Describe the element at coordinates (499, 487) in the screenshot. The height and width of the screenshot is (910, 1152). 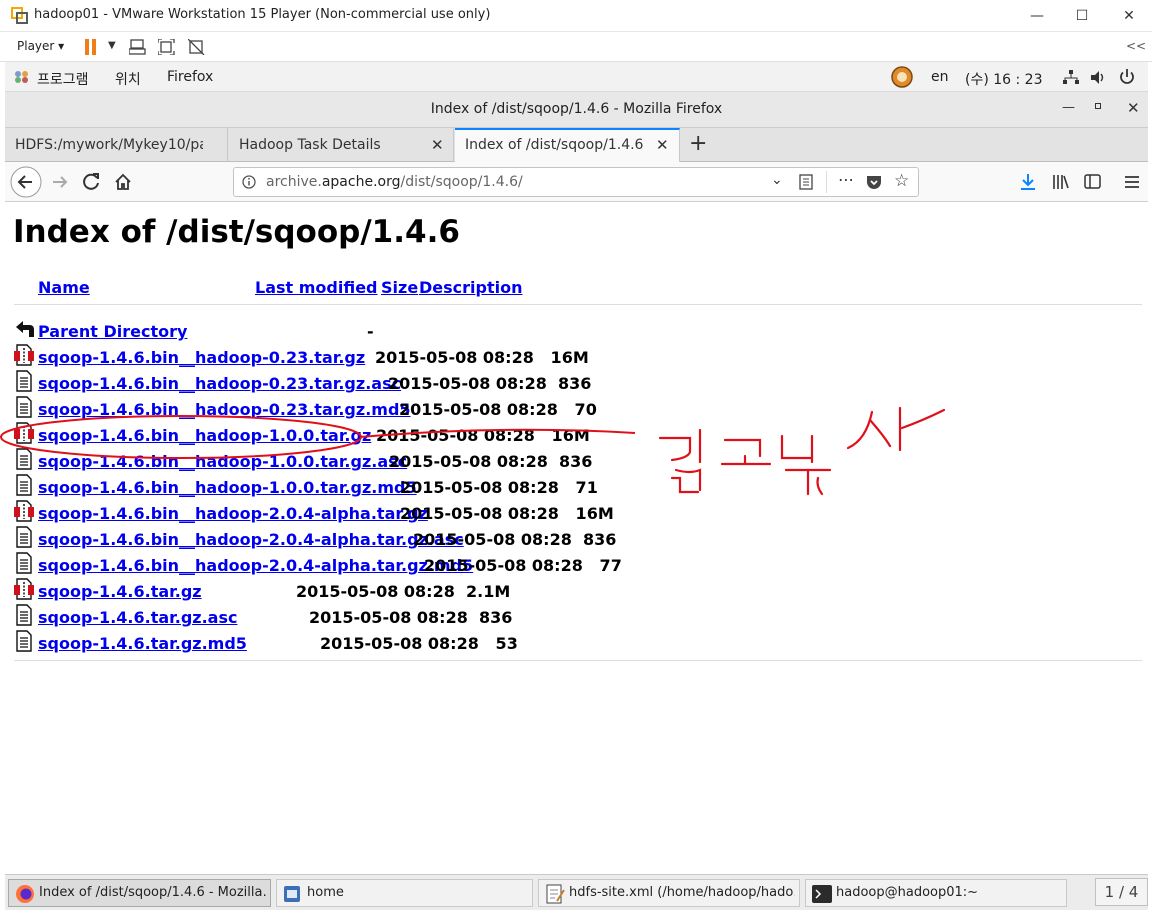
I see `file-meta: 2015-05-08 08:28 71` at that location.